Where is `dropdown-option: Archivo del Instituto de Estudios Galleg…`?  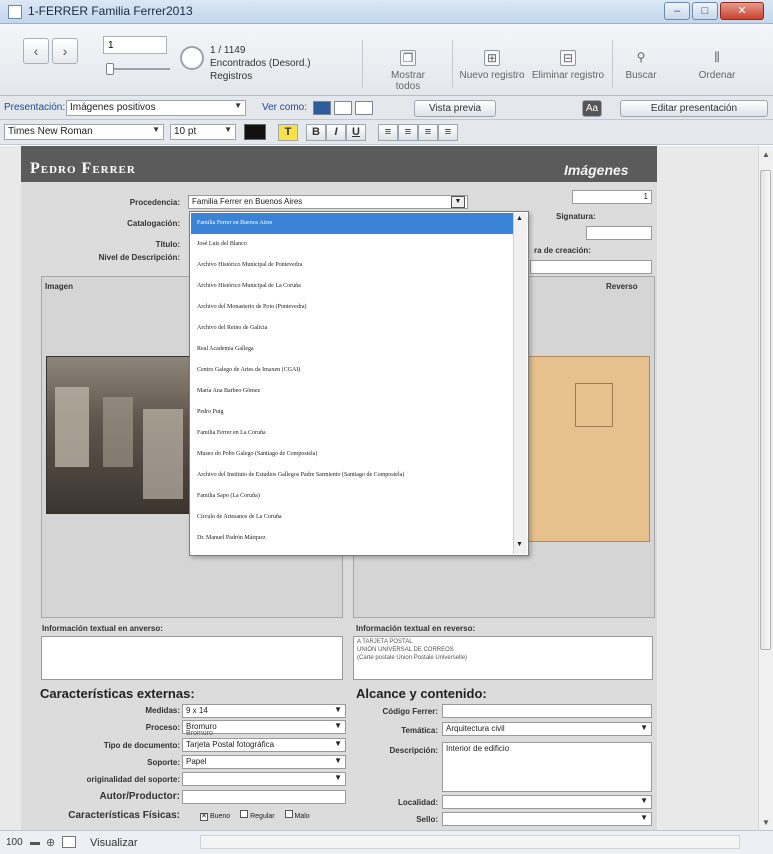 dropdown-option: Archivo del Instituto de Estudios Galleg… is located at coordinates (352, 475).